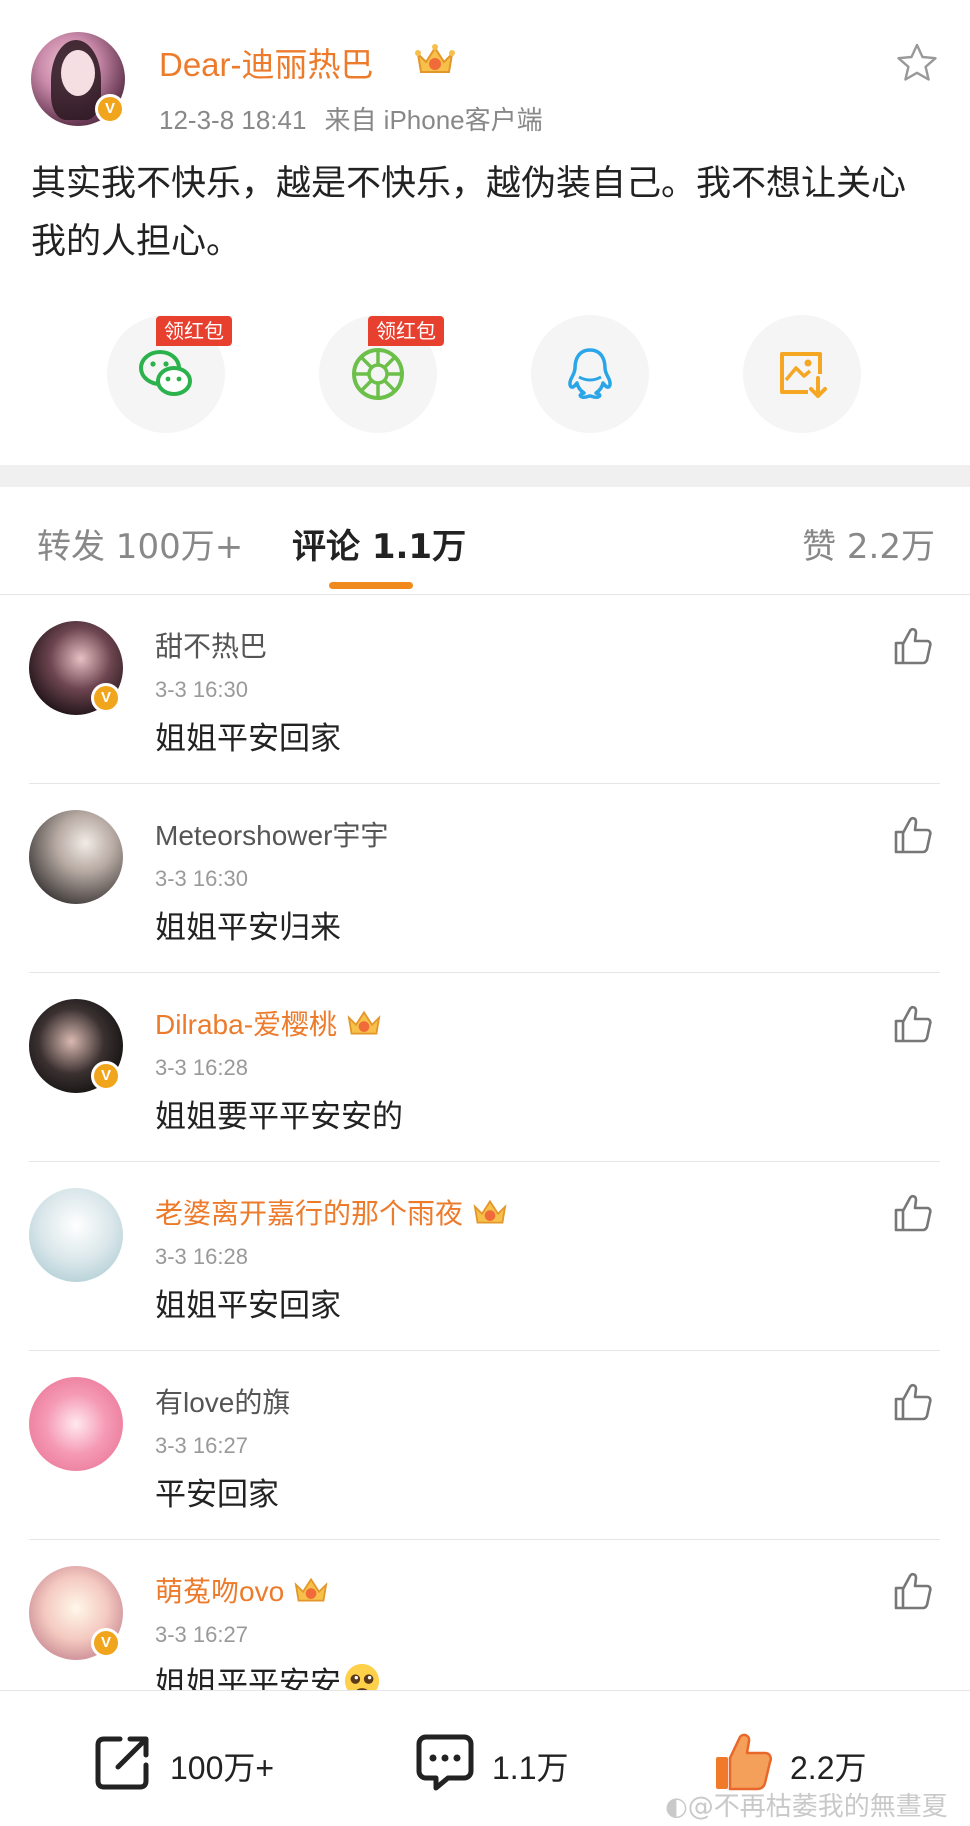 The height and width of the screenshot is (1826, 970). I want to click on author-name: Dear-迪丽热巴, so click(266, 62).